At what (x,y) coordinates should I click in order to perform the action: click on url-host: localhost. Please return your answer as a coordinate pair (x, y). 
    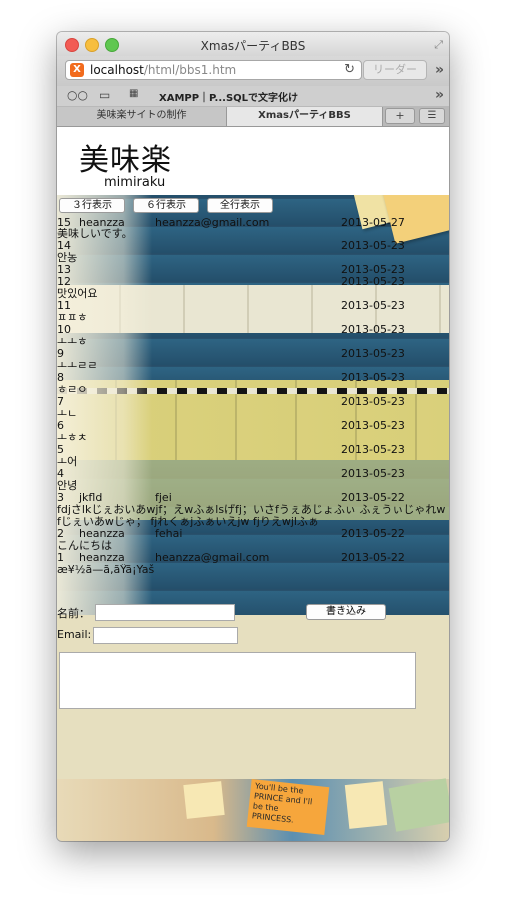
    Looking at the image, I should click on (117, 70).